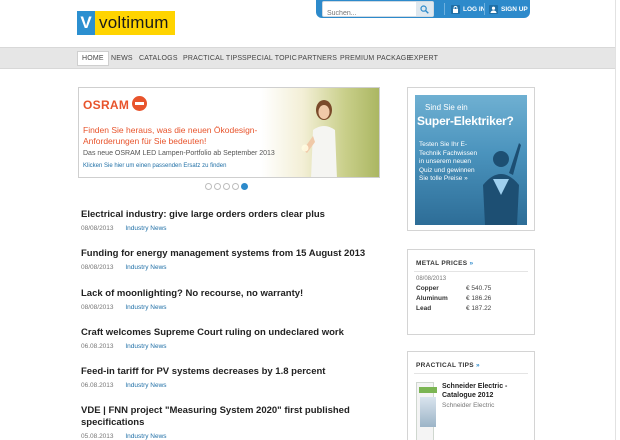 The width and height of the screenshot is (620, 440). What do you see at coordinates (122, 58) in the screenshot?
I see `nav-news: NEWS` at bounding box center [122, 58].